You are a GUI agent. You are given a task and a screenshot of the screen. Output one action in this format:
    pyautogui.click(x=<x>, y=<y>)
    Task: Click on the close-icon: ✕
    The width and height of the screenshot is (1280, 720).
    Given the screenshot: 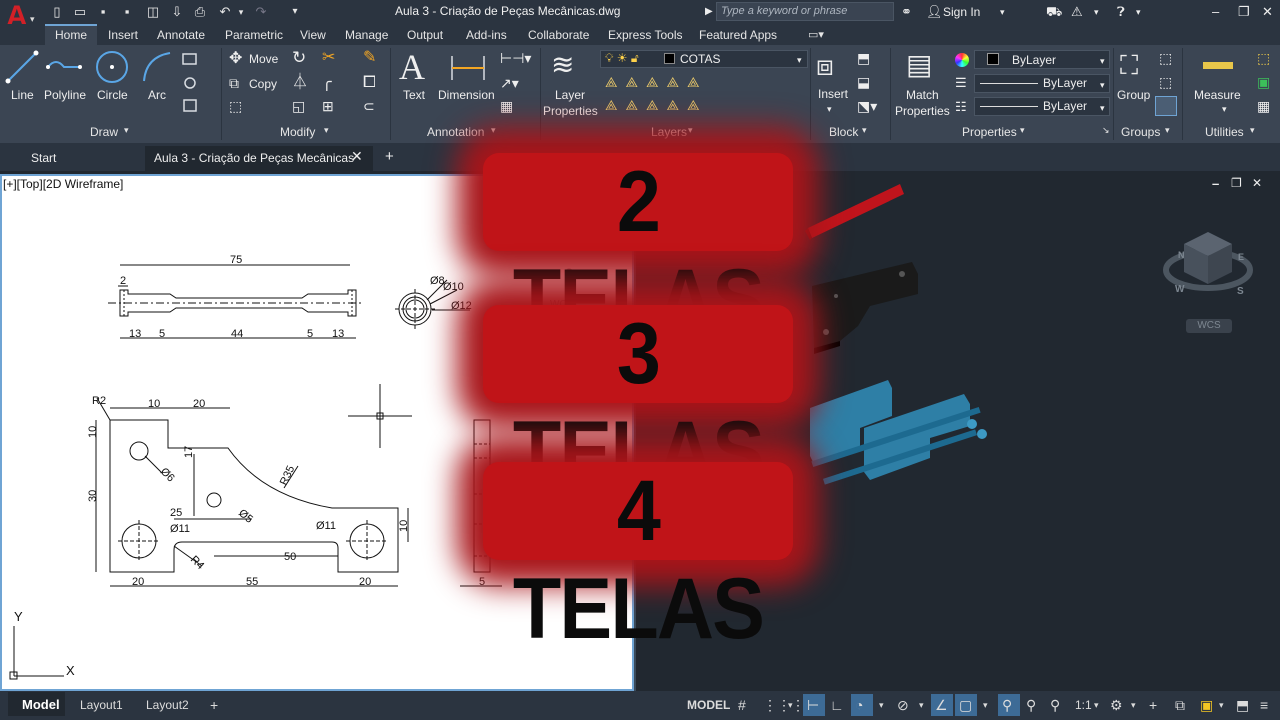 What is the action you would take?
    pyautogui.click(x=1267, y=12)
    